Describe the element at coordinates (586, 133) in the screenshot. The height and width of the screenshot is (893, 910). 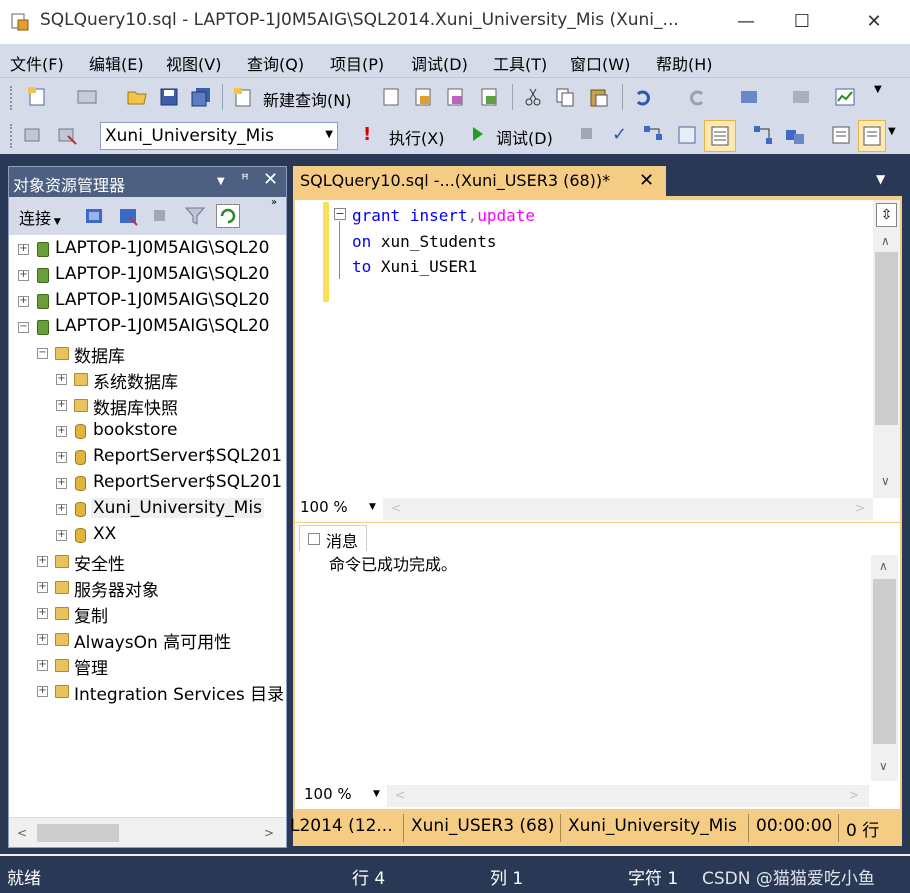
I see `cancel-query-icon` at that location.